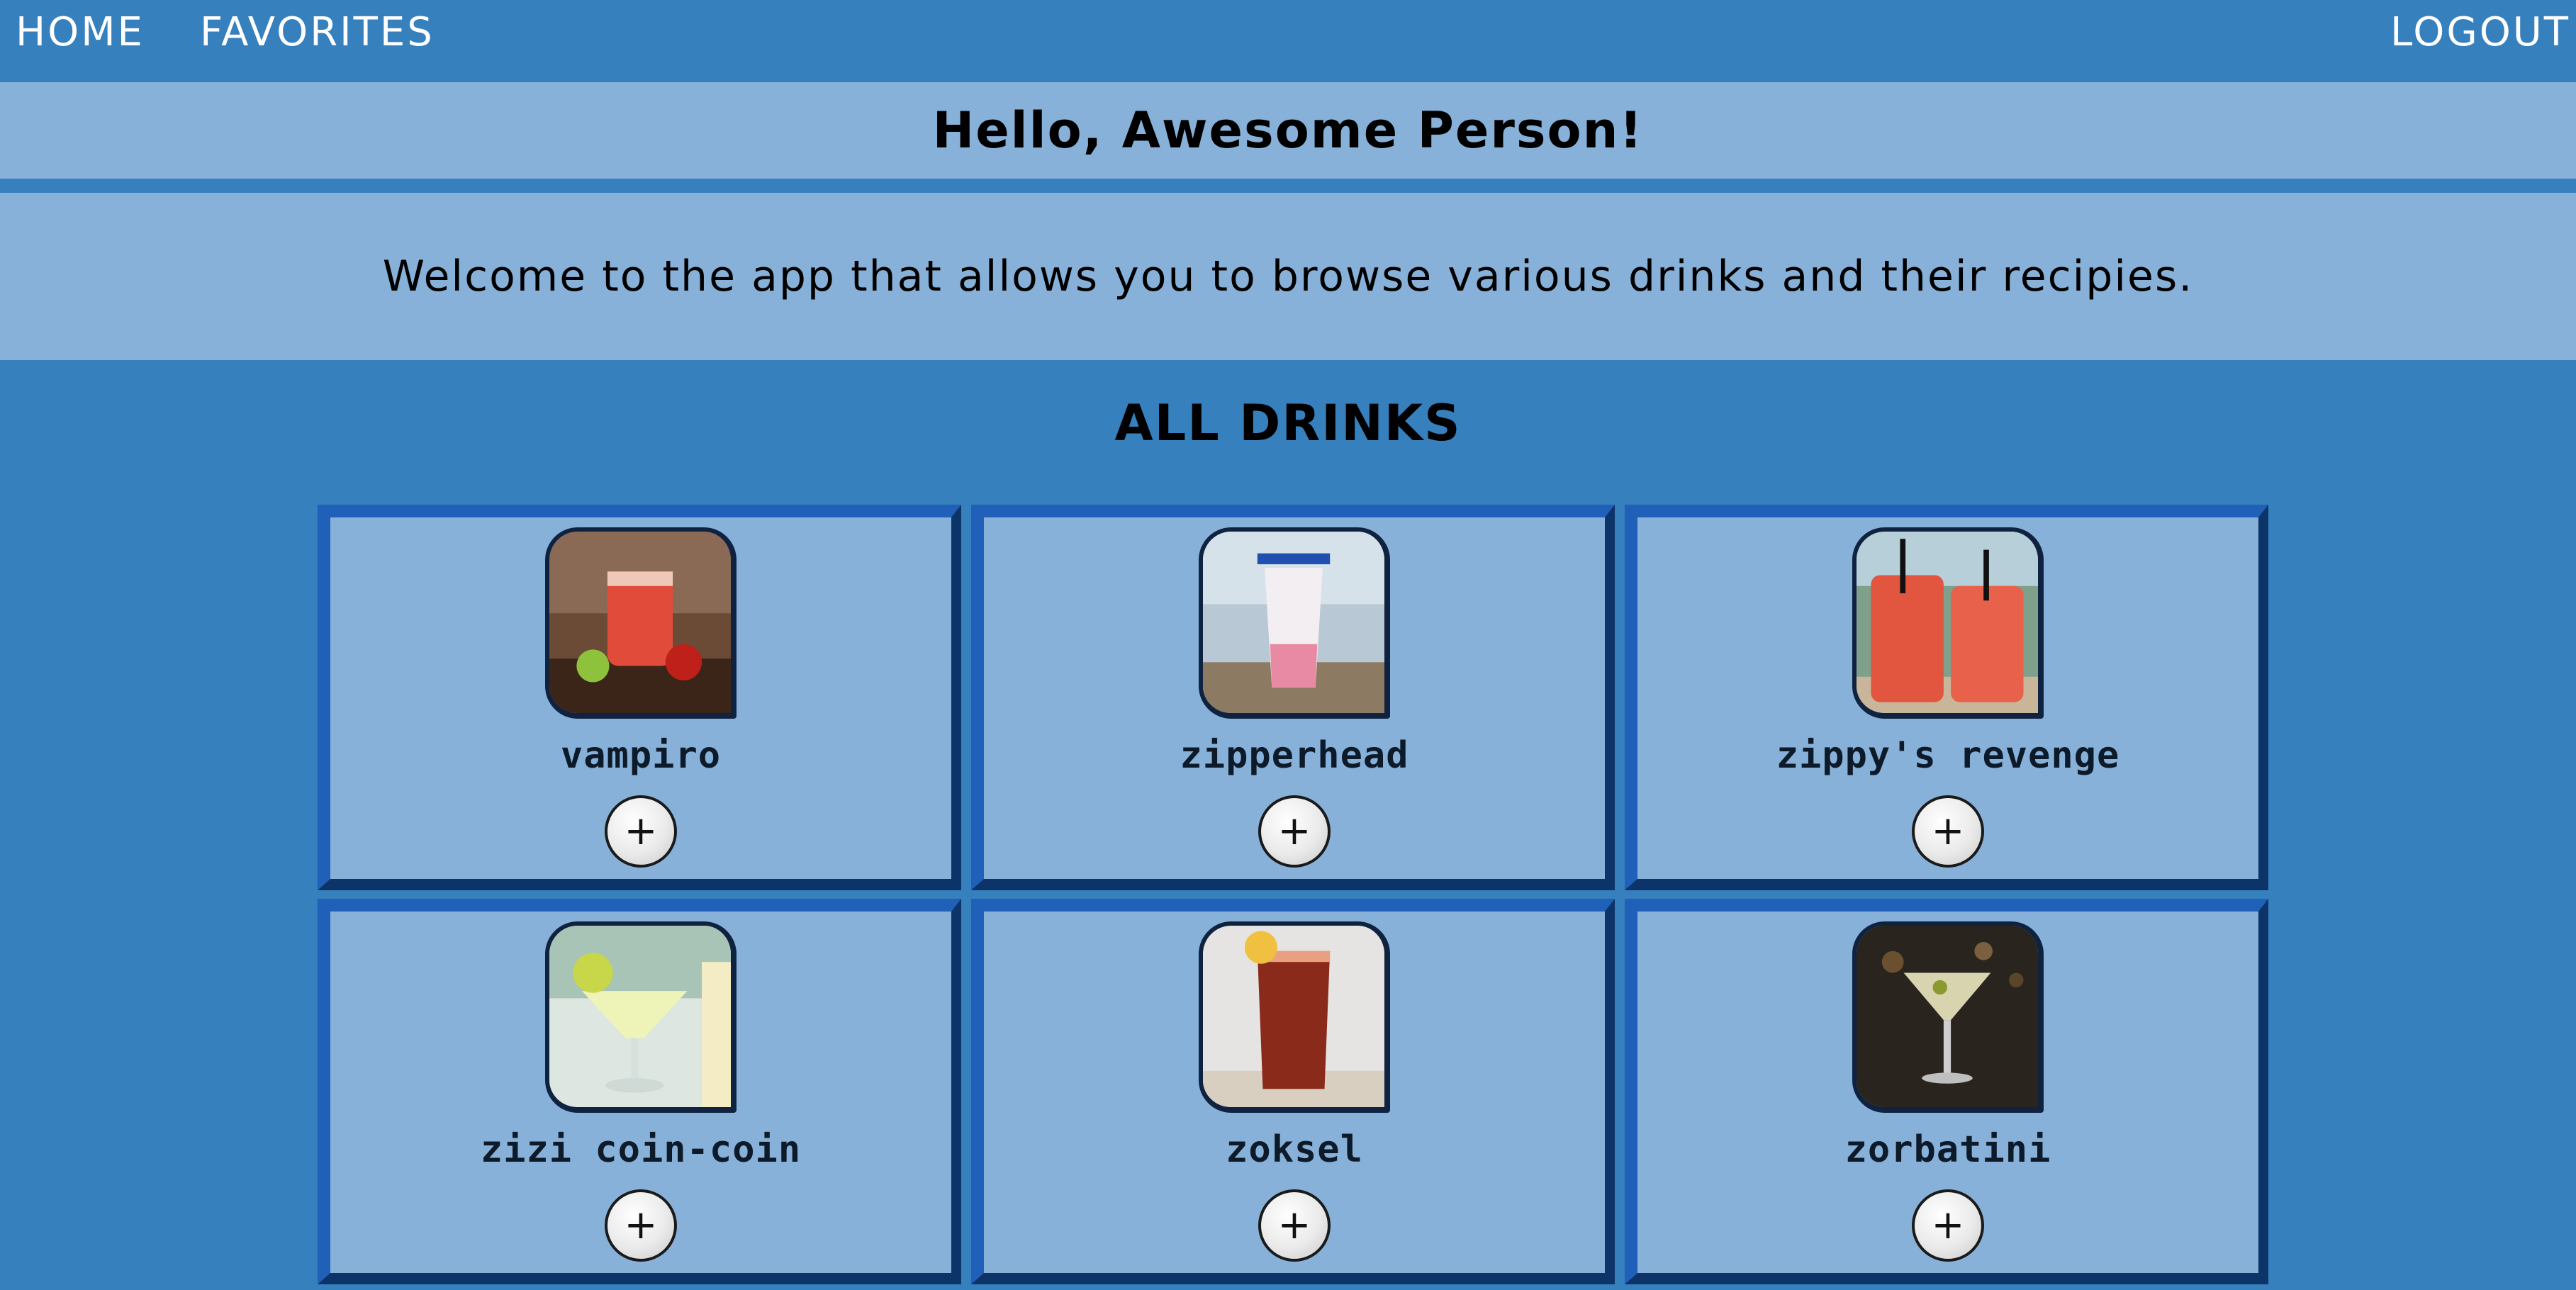 Image resolution: width=2576 pixels, height=1290 pixels. I want to click on all-drinks-title: ALL DRINKS, so click(1288, 423).